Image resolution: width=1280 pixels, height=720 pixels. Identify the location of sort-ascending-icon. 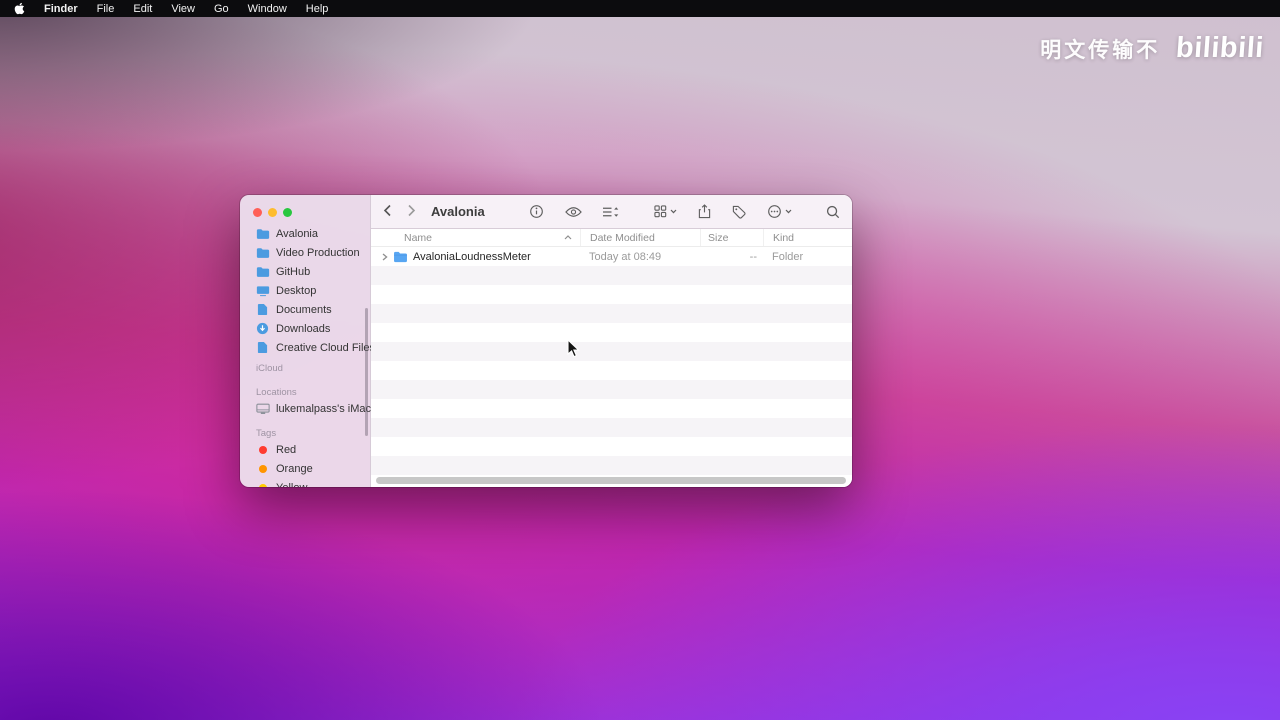
(568, 237).